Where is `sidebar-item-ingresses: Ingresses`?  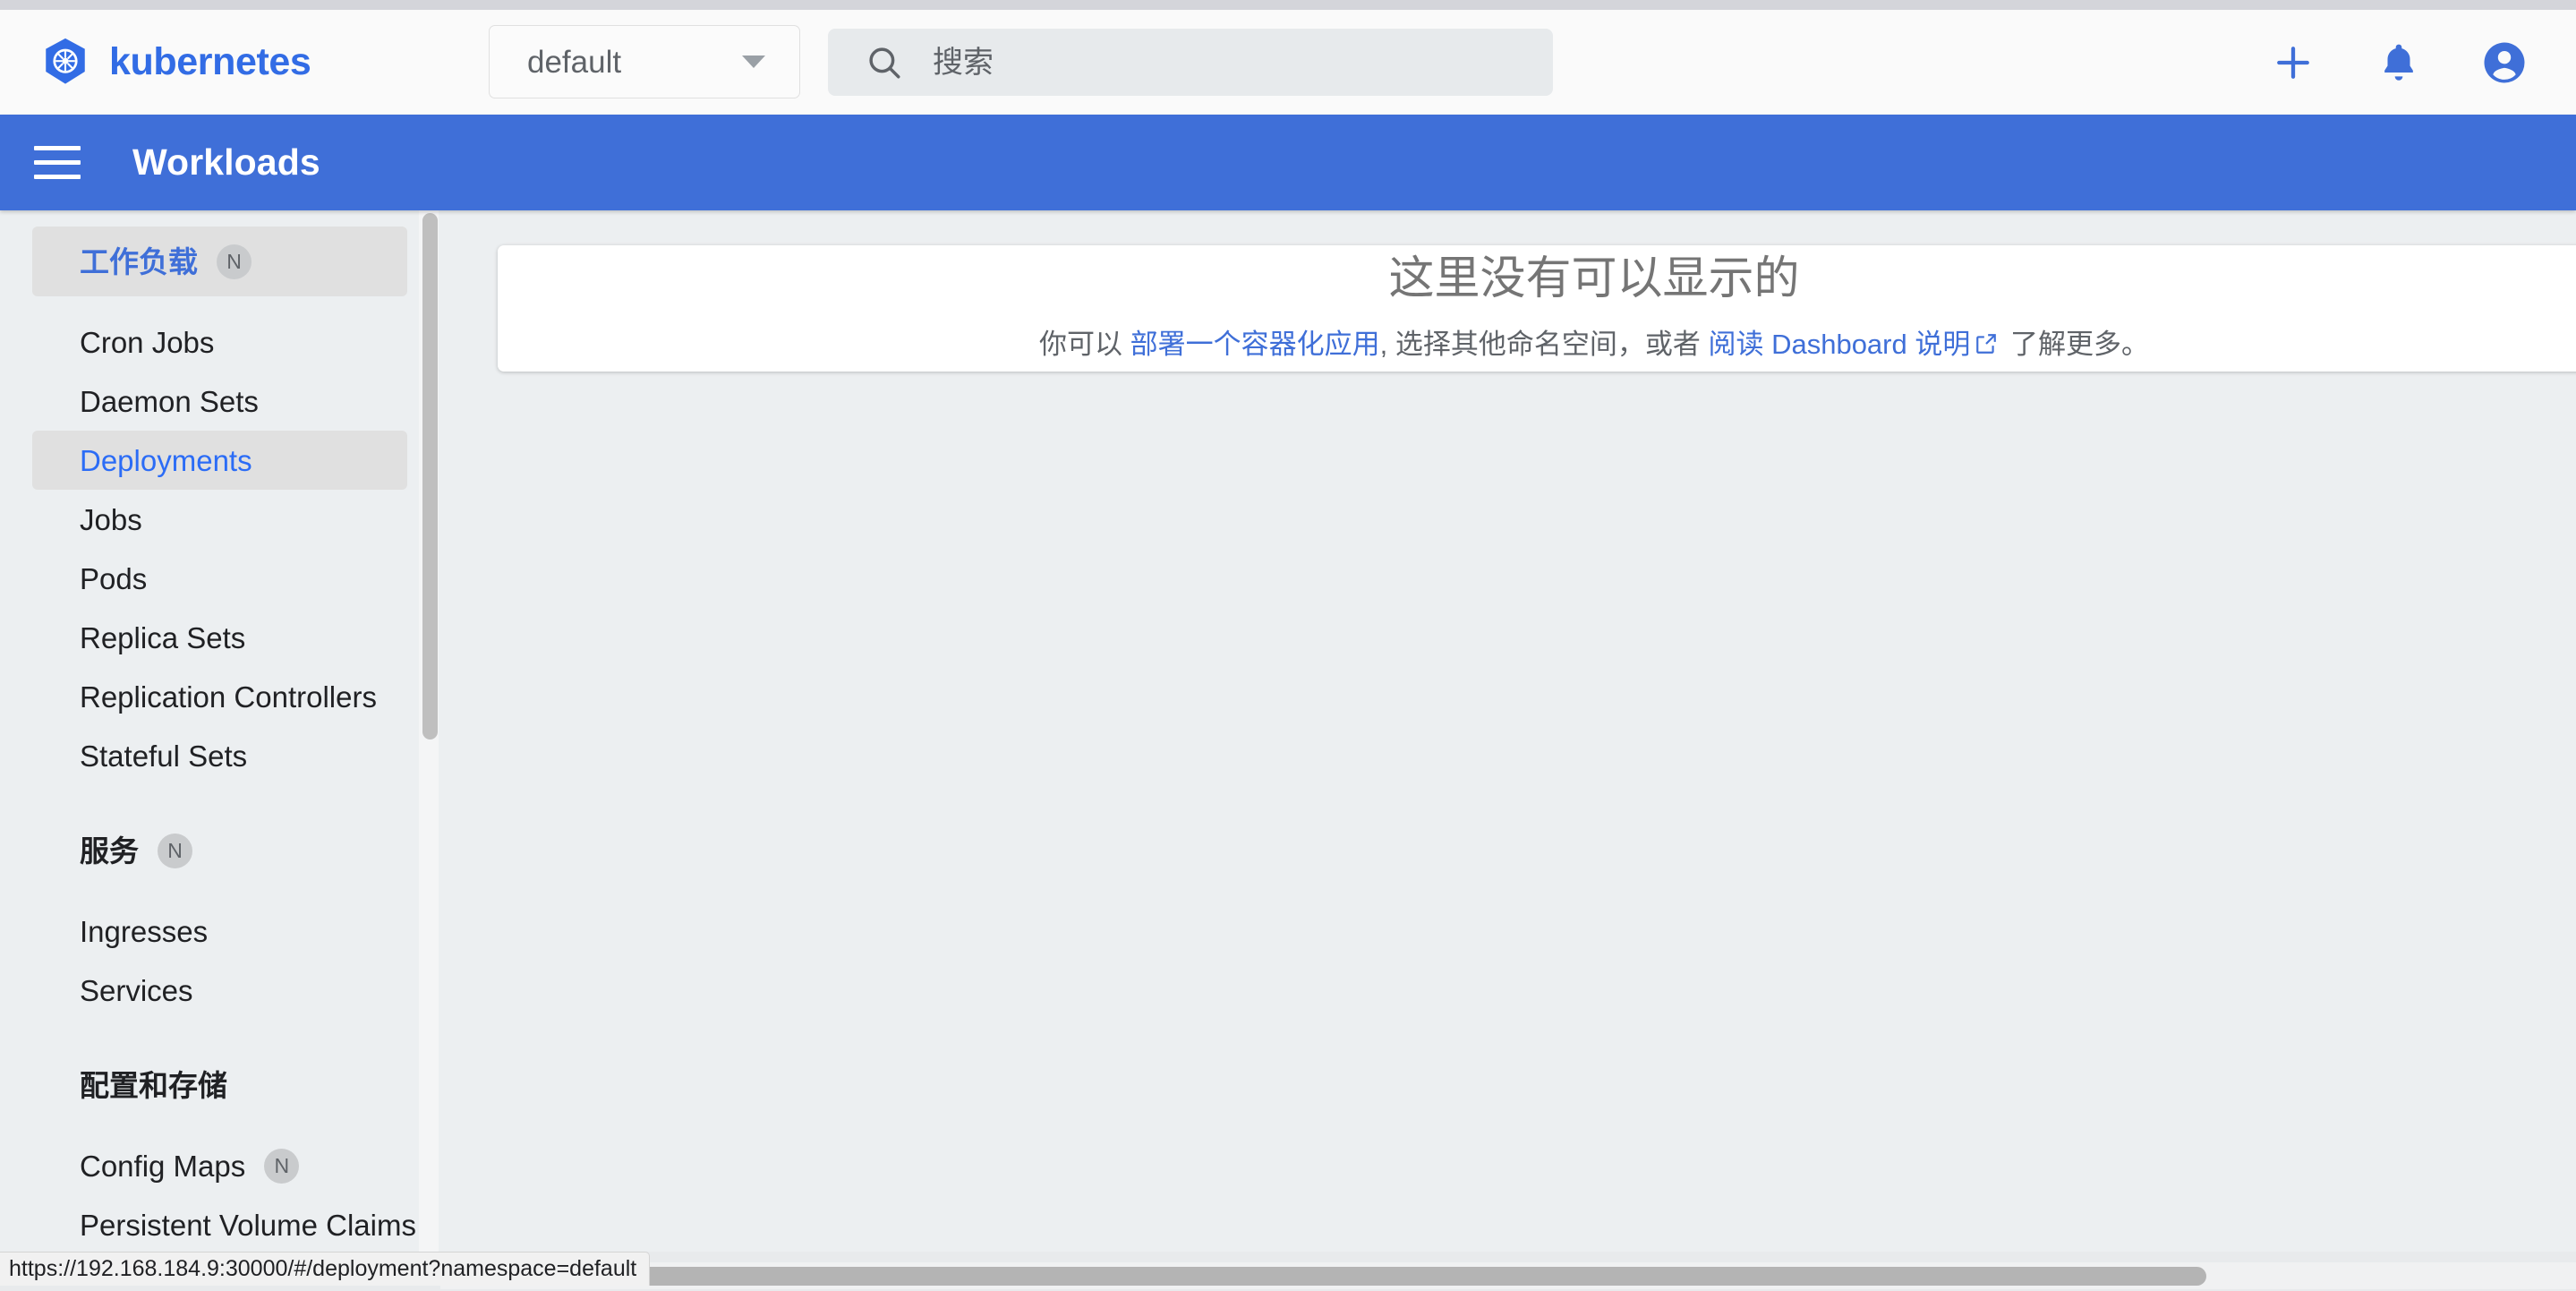 sidebar-item-ingresses: Ingresses is located at coordinates (219, 931).